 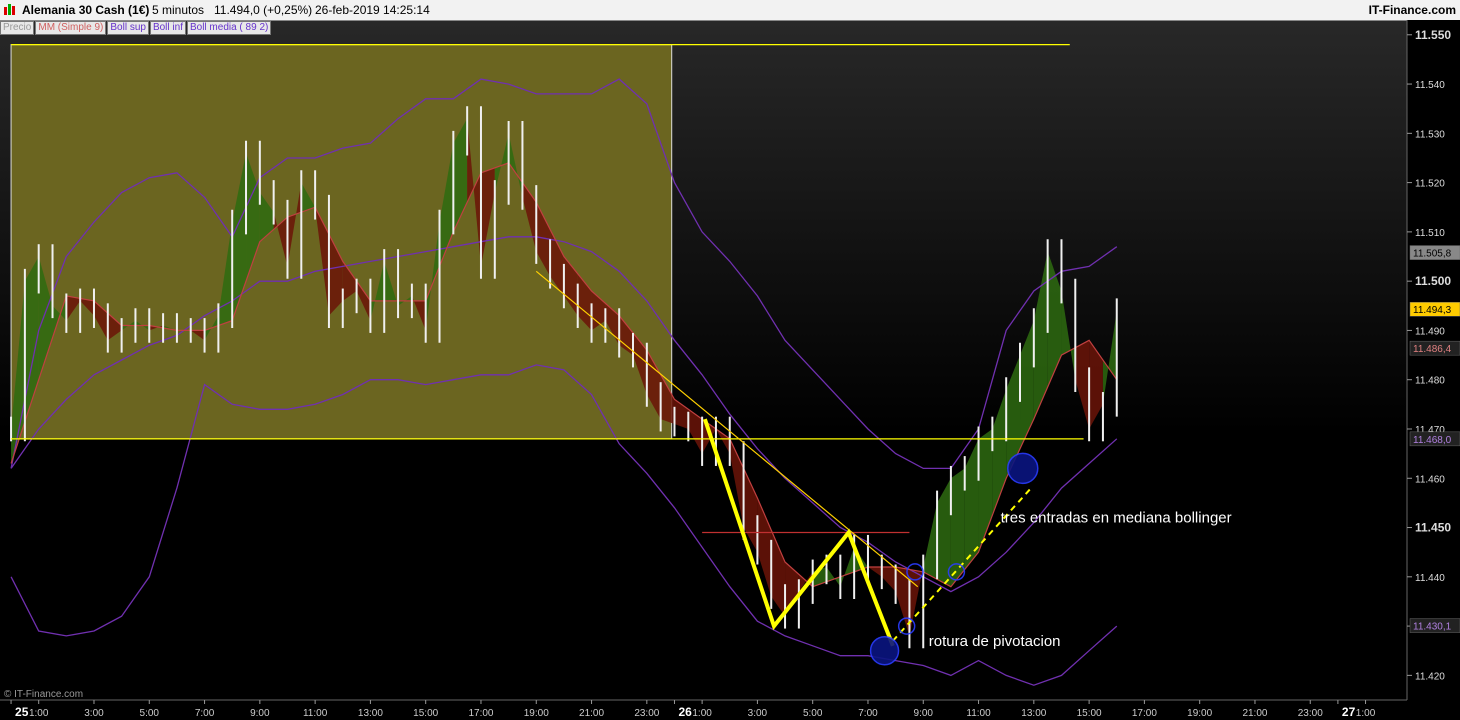 What do you see at coordinates (1430, 676) in the screenshot?
I see `y-tick-label: 11.420` at bounding box center [1430, 676].